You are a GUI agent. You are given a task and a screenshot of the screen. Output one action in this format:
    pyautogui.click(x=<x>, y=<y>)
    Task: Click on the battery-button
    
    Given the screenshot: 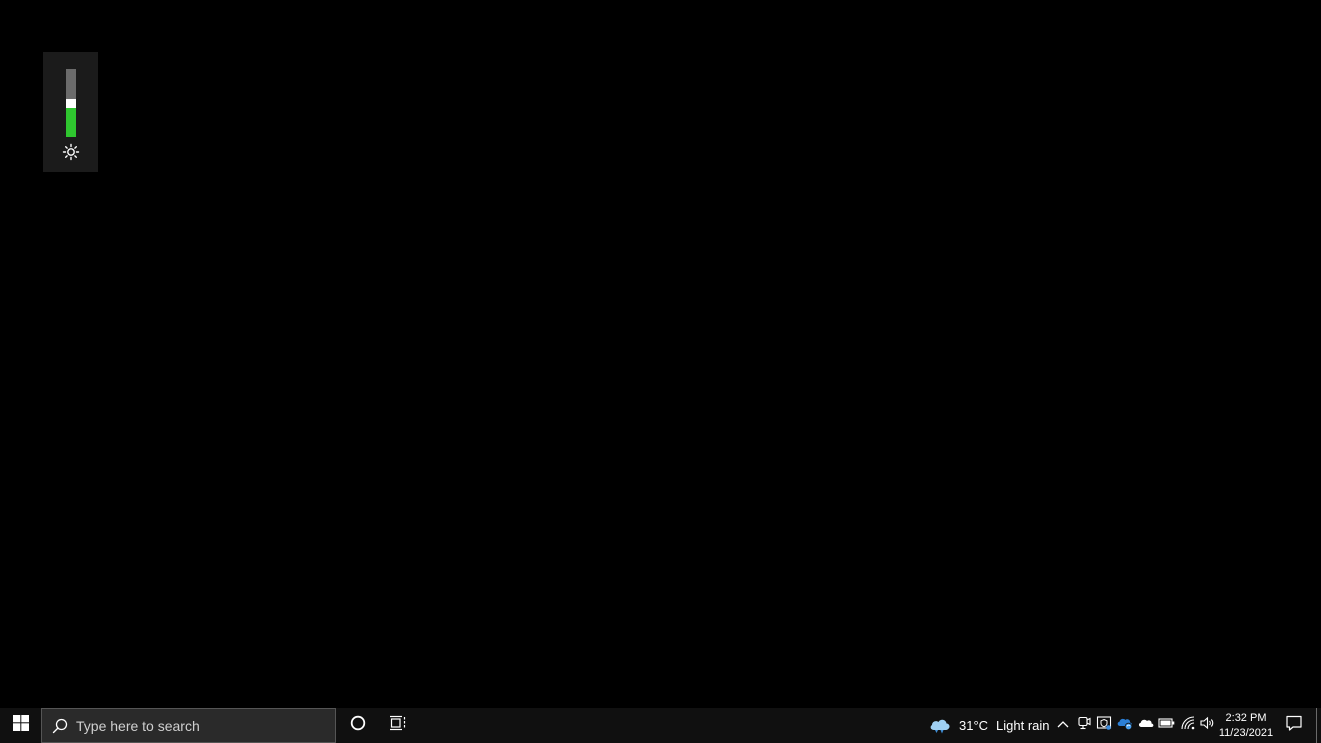 What is the action you would take?
    pyautogui.click(x=1167, y=725)
    